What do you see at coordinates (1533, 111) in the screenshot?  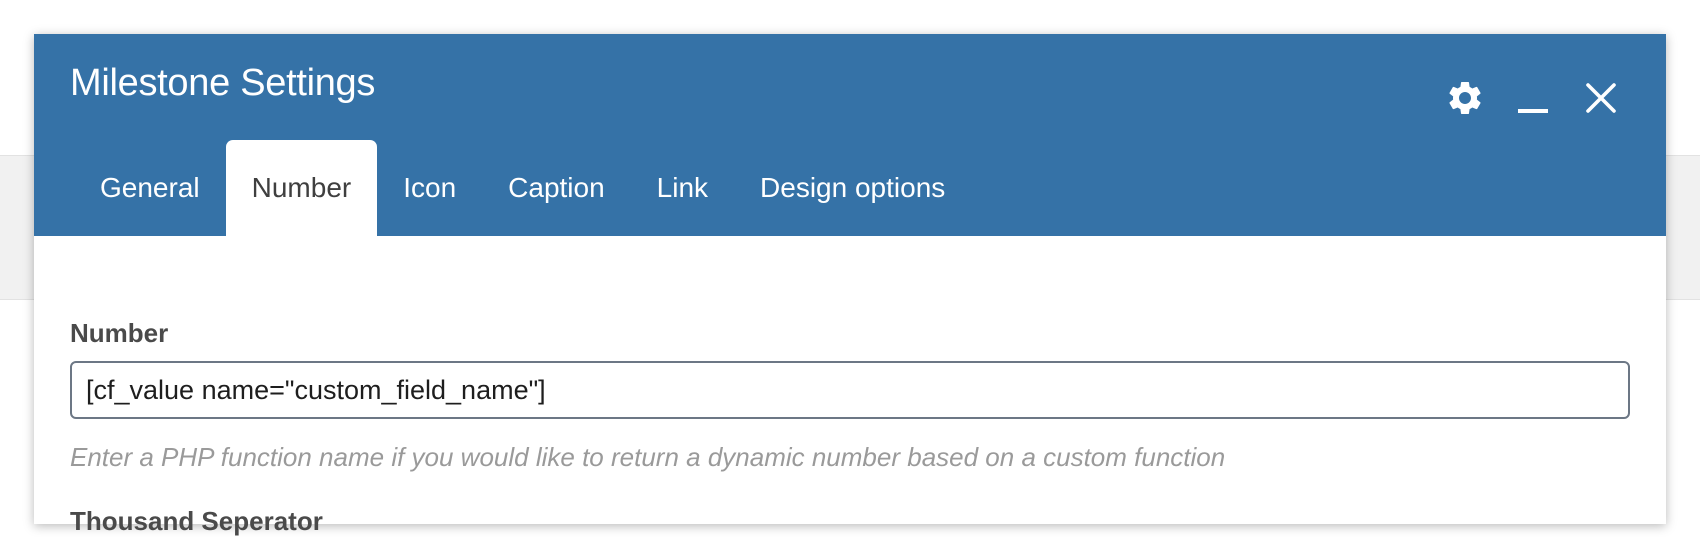 I see `minimize-icon` at bounding box center [1533, 111].